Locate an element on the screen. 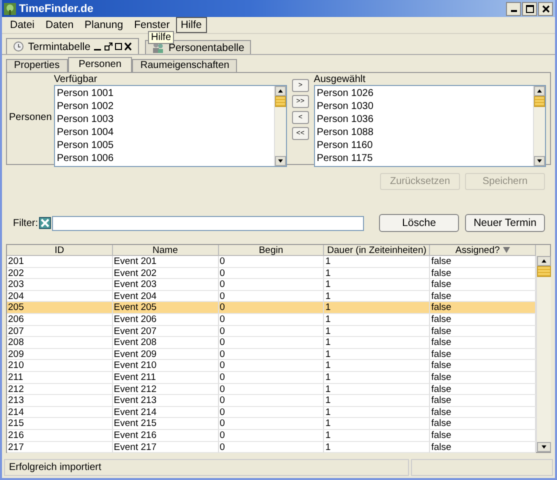 Image resolution: width=557 pixels, height=480 pixels. list-heading: Ausgewählt is located at coordinates (340, 79).